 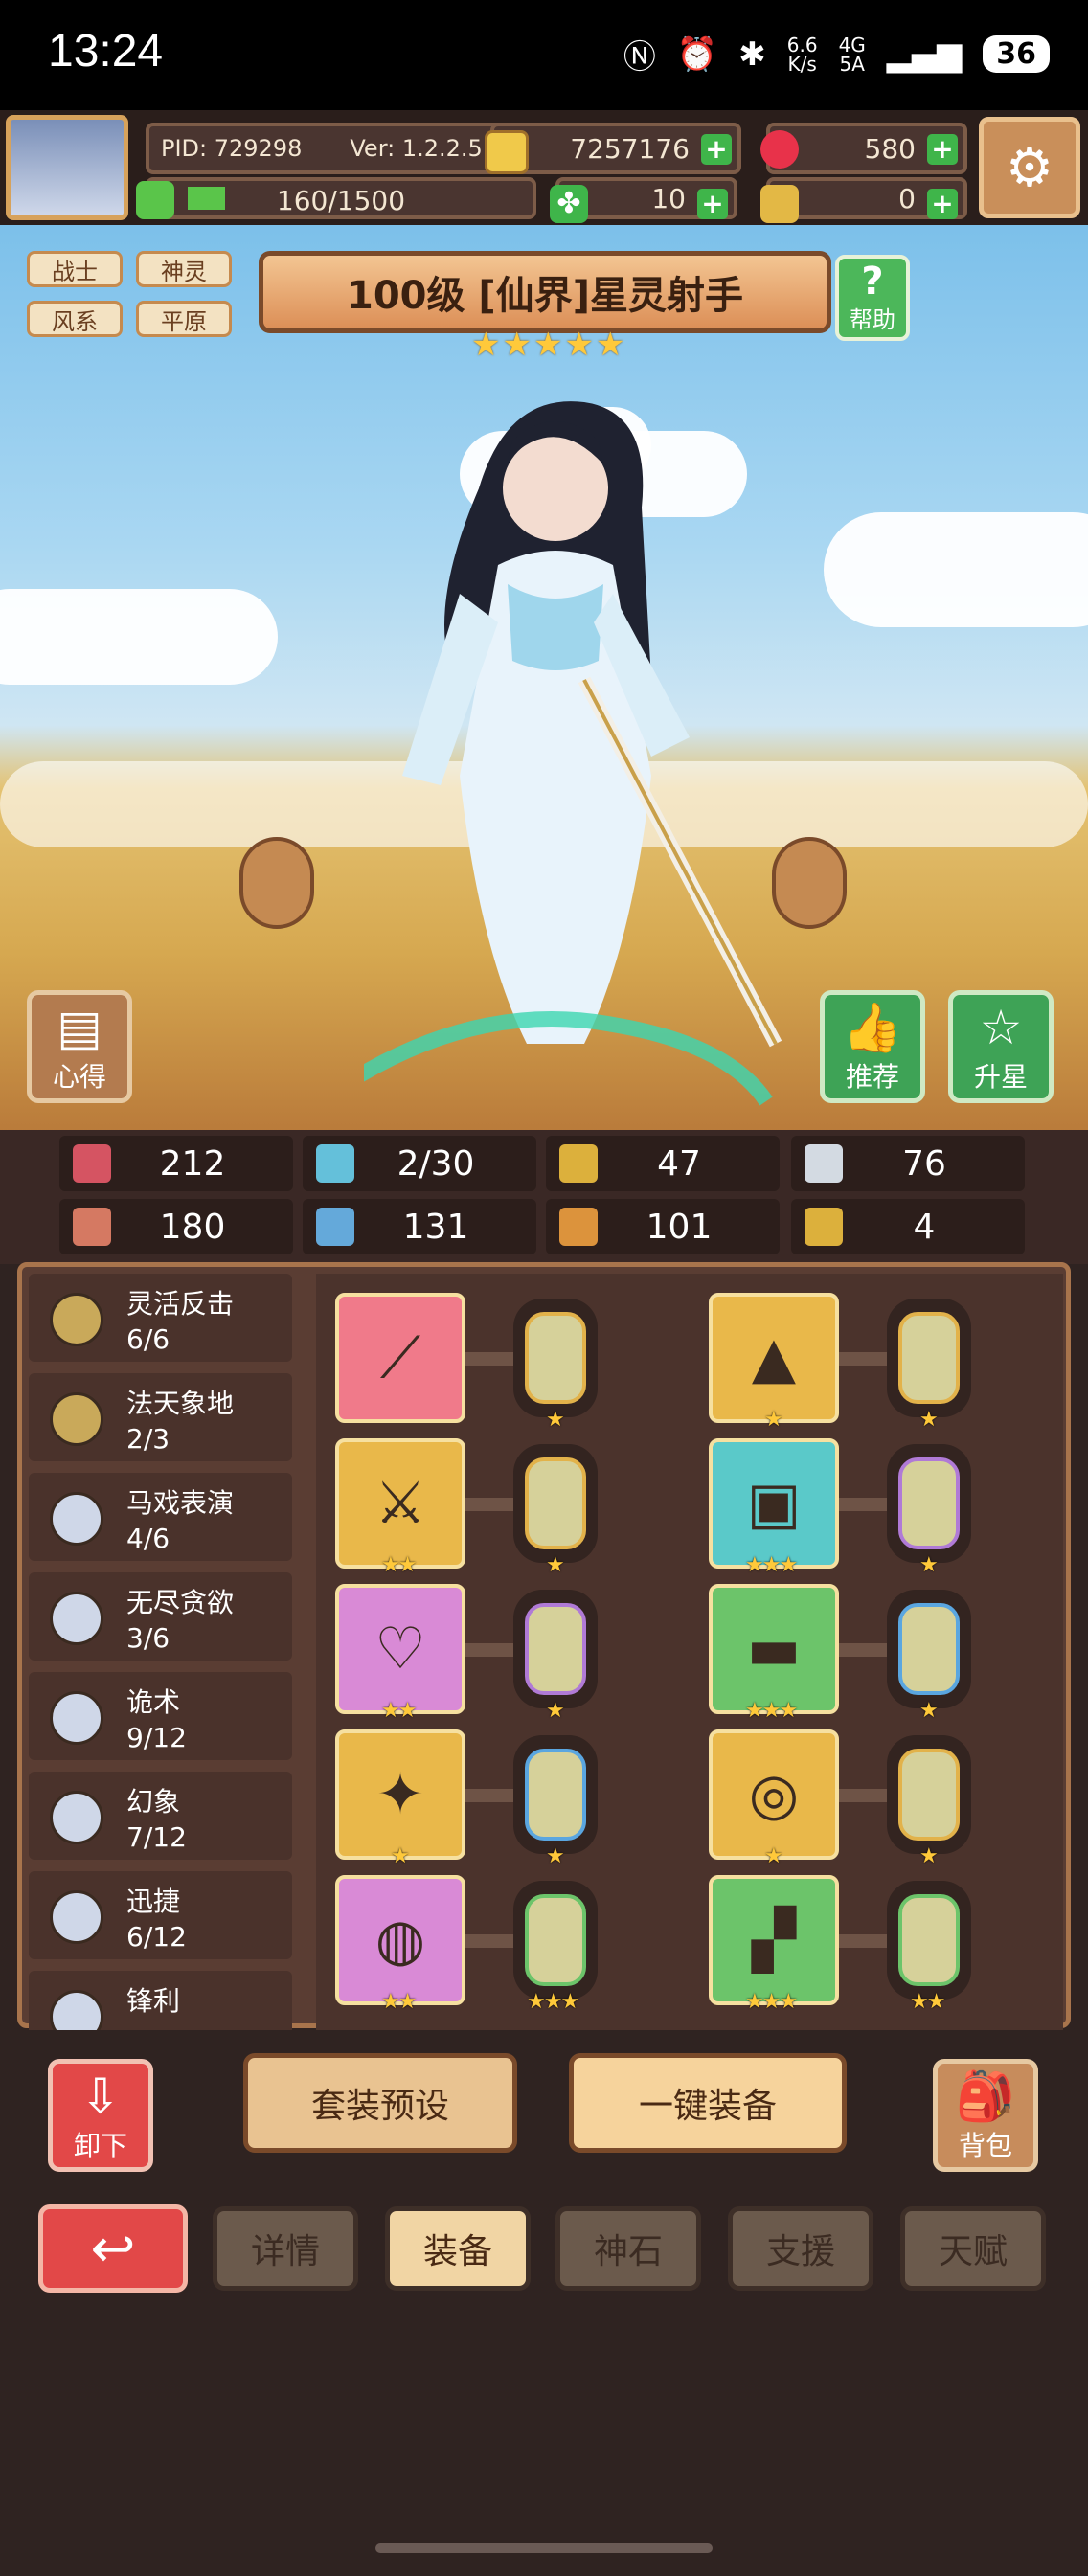 I want to click on water-drop-icon, so click(x=335, y=1163).